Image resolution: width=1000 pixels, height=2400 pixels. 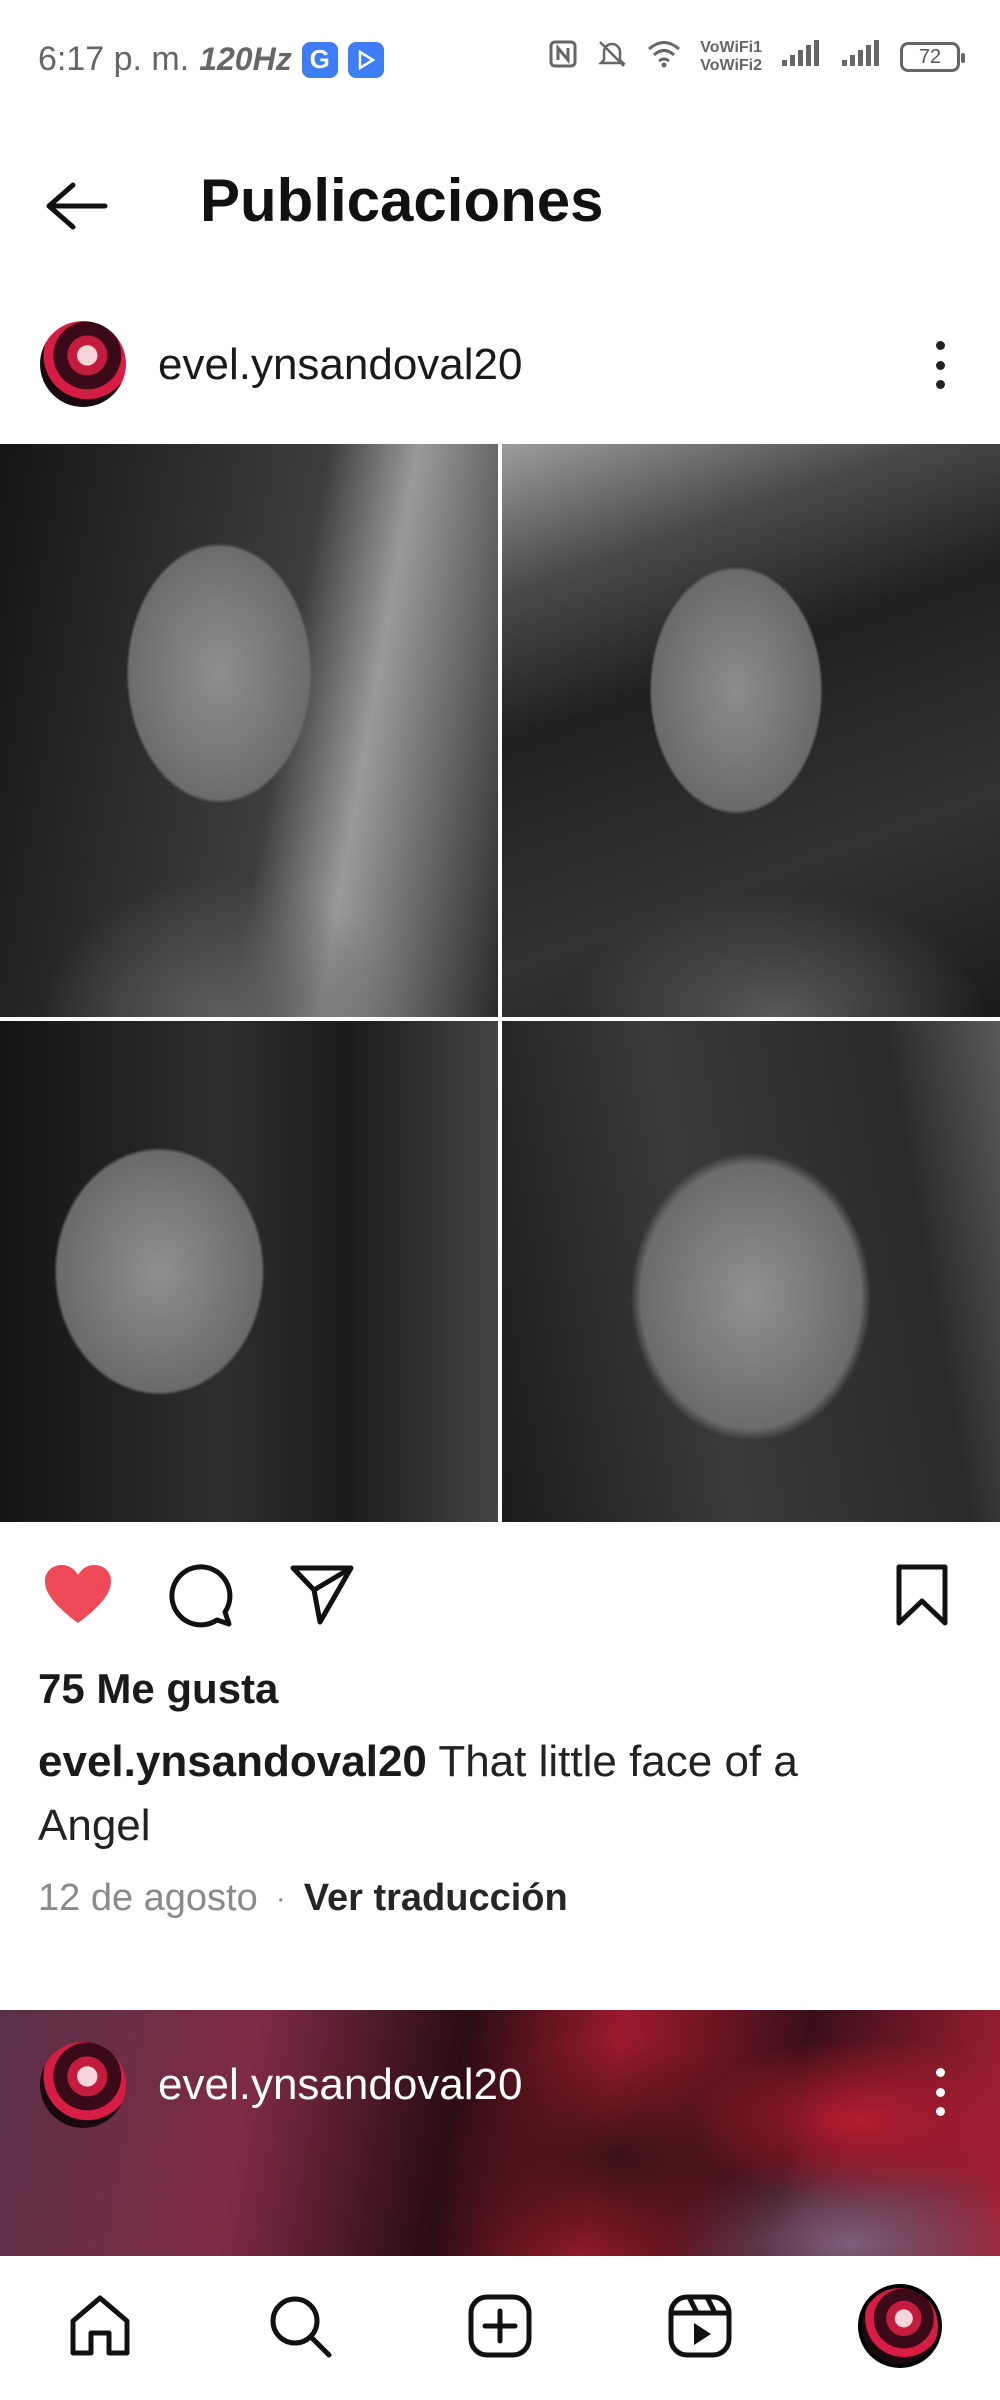 I want to click on nav-create, so click(x=500, y=2326).